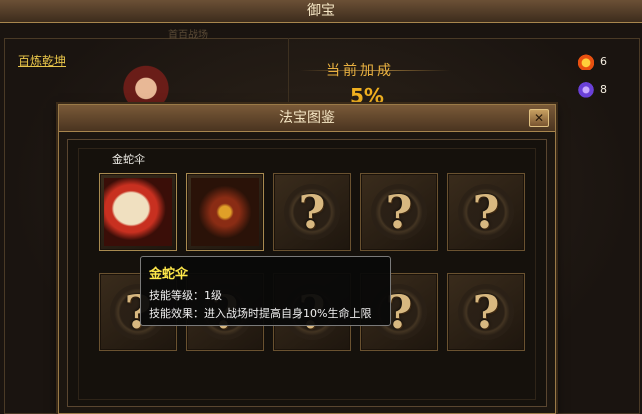 This screenshot has height=414, width=642. Describe the element at coordinates (321, 11) in the screenshot. I see `window-title: 御宝` at that location.